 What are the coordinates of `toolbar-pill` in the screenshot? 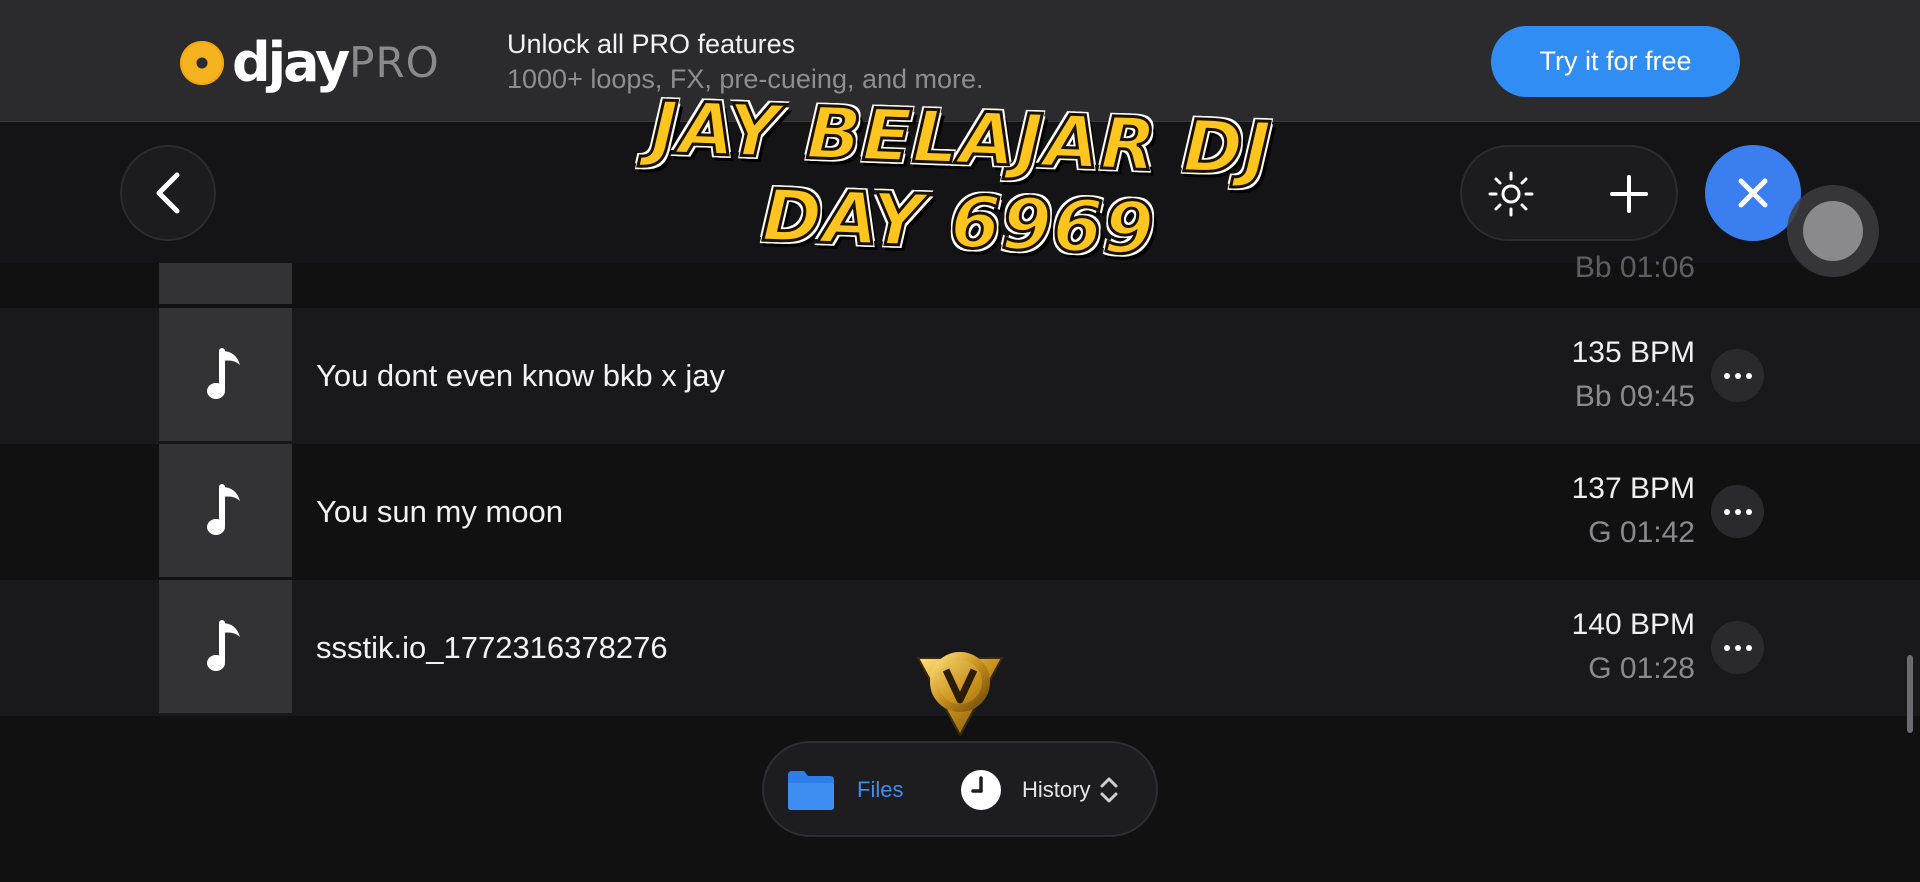 It's located at (1569, 193).